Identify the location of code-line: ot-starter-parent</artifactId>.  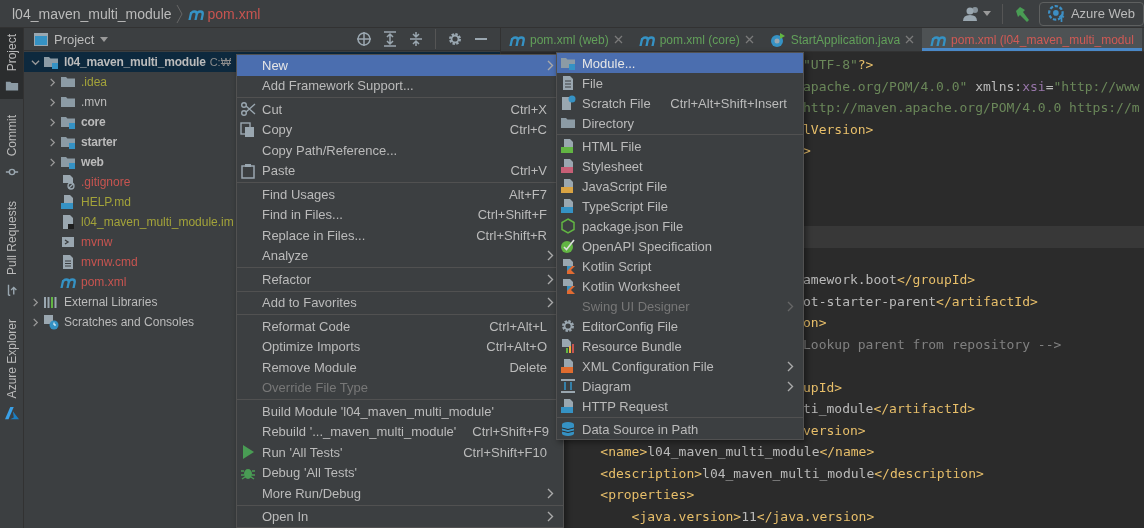
(920, 301).